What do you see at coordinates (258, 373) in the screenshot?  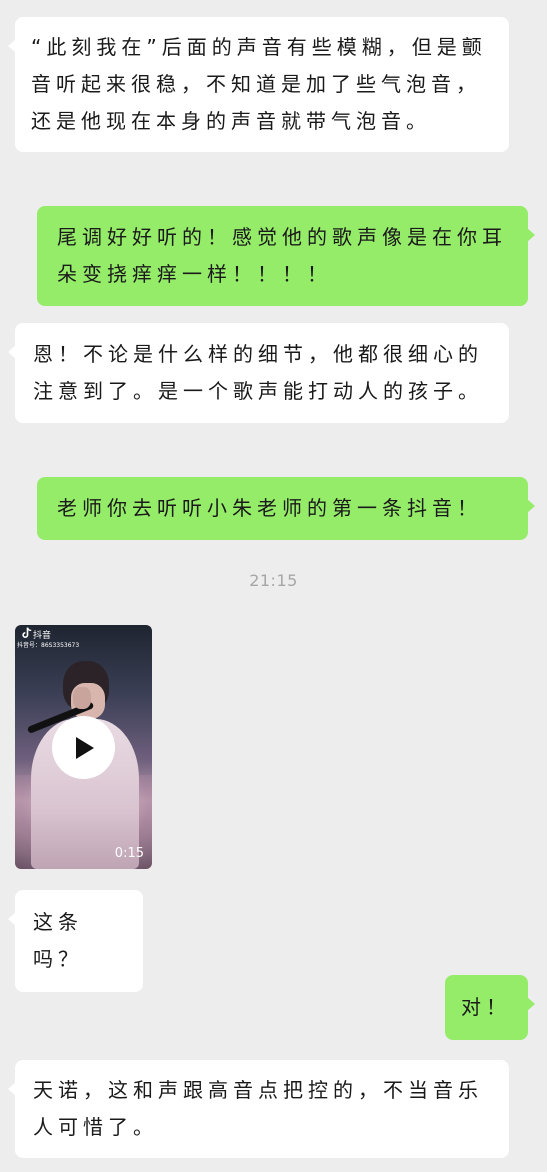 I see `incoming-message-bubble: 恩！不论是什么样的细节，他都很细心的注意到了。是一个歌声能打动人的孩子。` at bounding box center [258, 373].